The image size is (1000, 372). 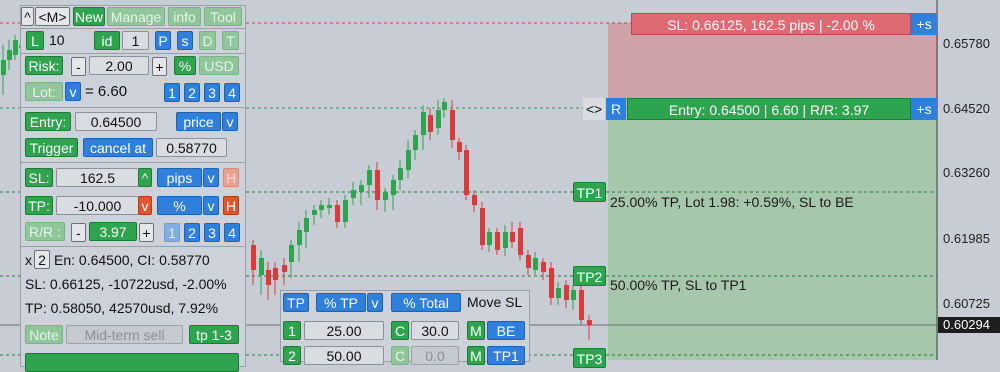 I want to click on tab-info: info, so click(x=184, y=16).